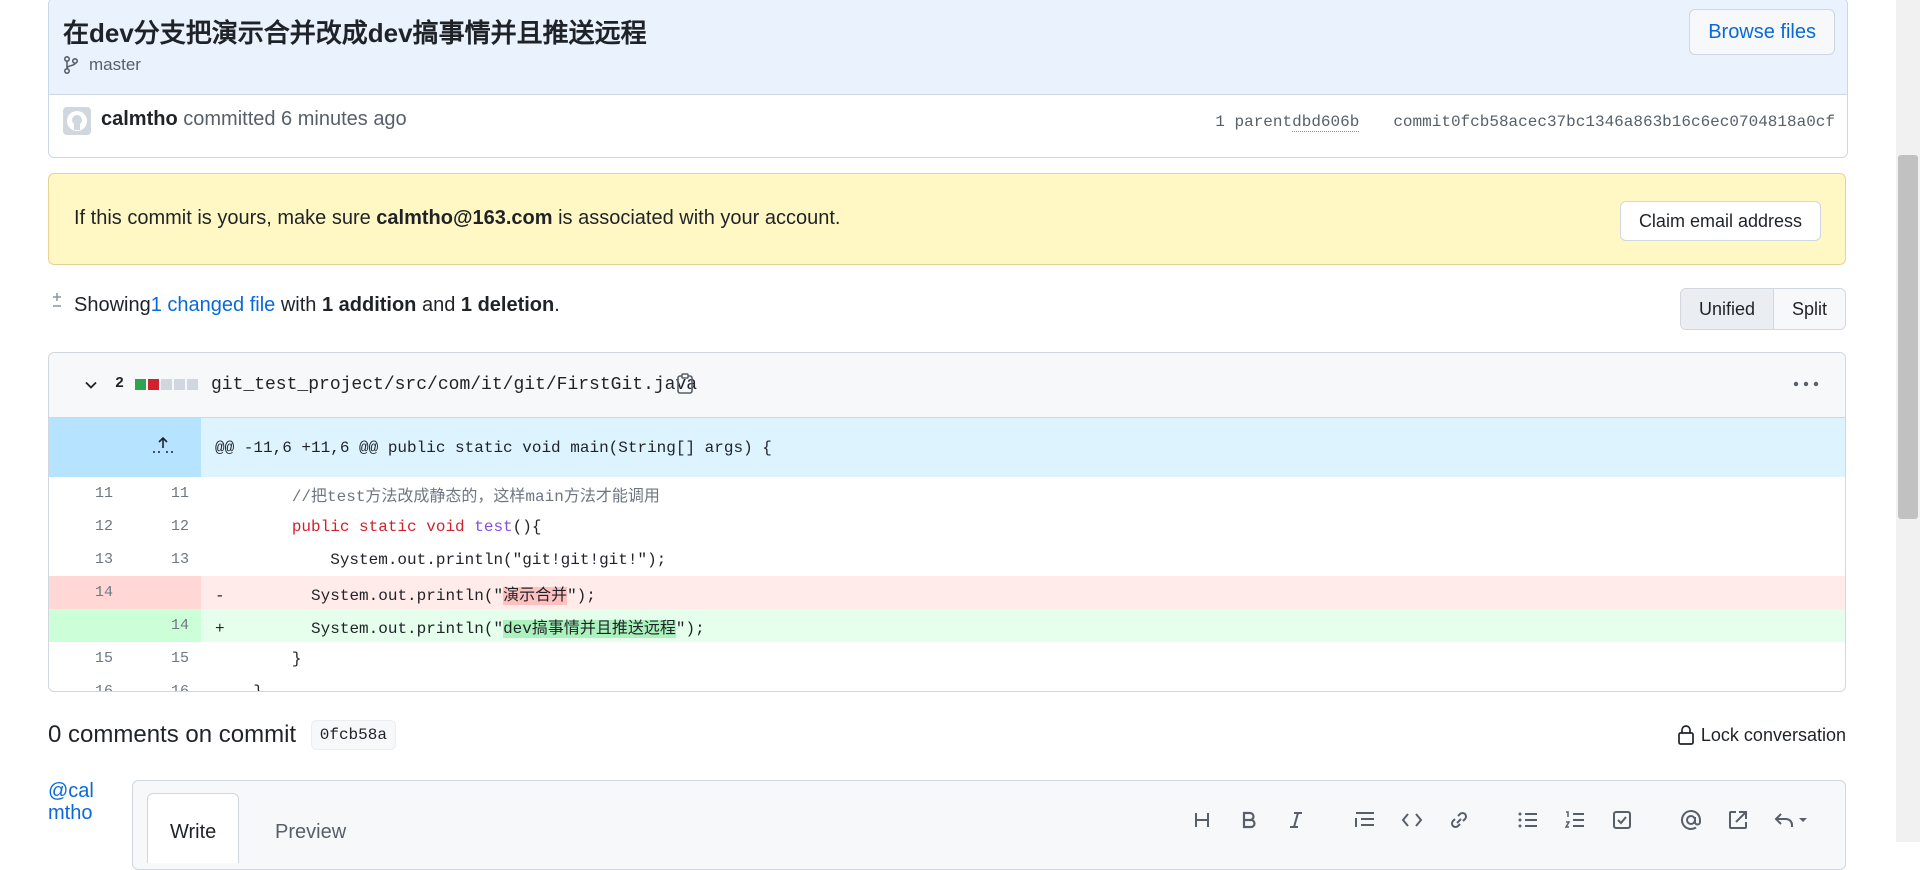  I want to click on deleted-highlight: 演示合并, so click(535, 595).